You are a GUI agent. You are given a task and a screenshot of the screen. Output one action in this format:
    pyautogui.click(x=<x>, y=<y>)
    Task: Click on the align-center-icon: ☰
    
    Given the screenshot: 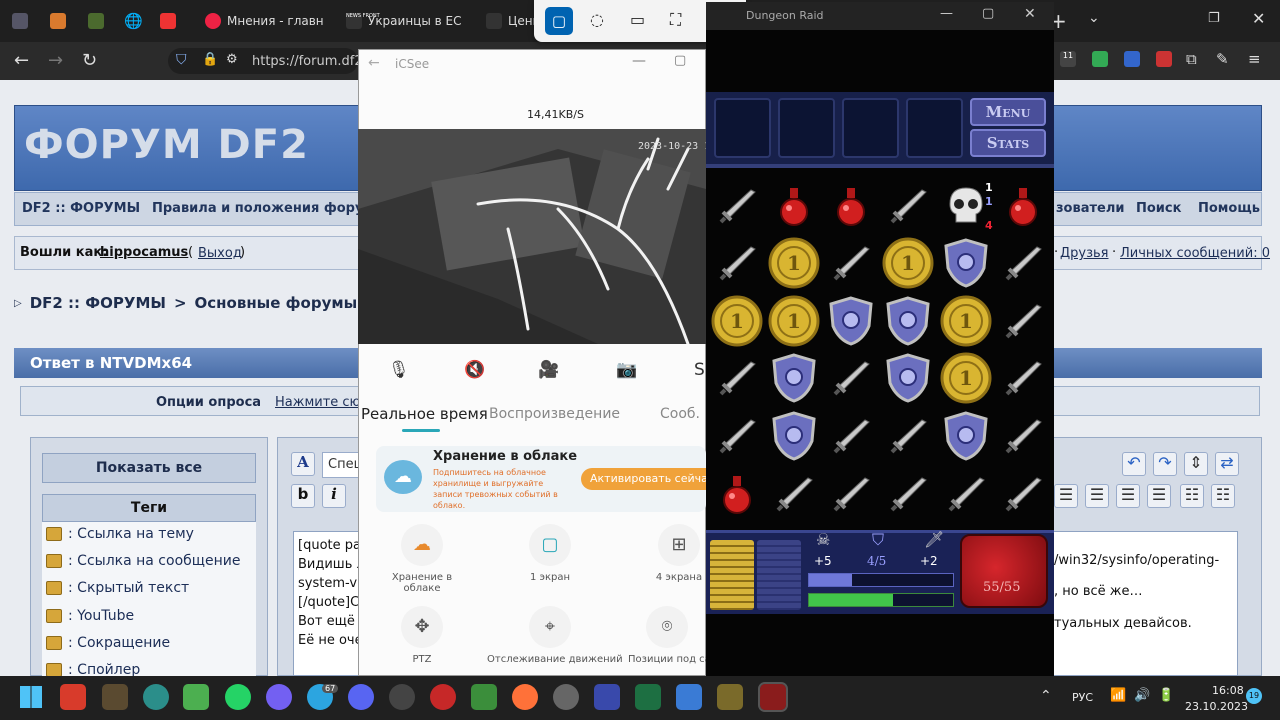 What is the action you would take?
    pyautogui.click(x=1128, y=496)
    